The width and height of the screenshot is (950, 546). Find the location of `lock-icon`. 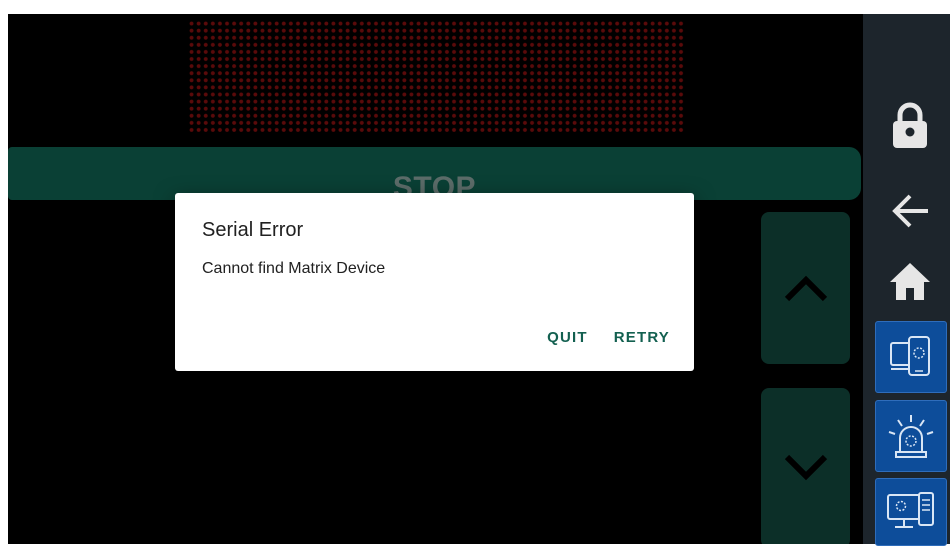

lock-icon is located at coordinates (910, 125).